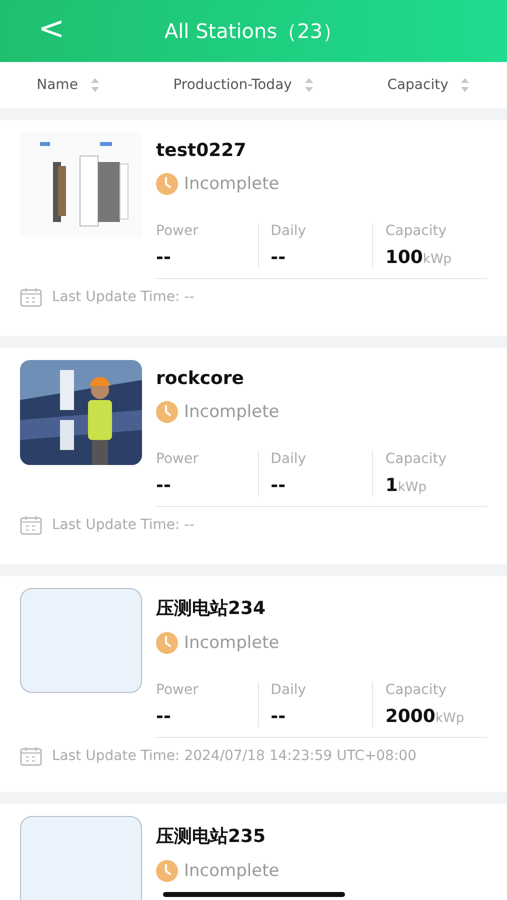 The width and height of the screenshot is (507, 900). Describe the element at coordinates (253, 31) in the screenshot. I see `page-title: All Stations（23）` at that location.